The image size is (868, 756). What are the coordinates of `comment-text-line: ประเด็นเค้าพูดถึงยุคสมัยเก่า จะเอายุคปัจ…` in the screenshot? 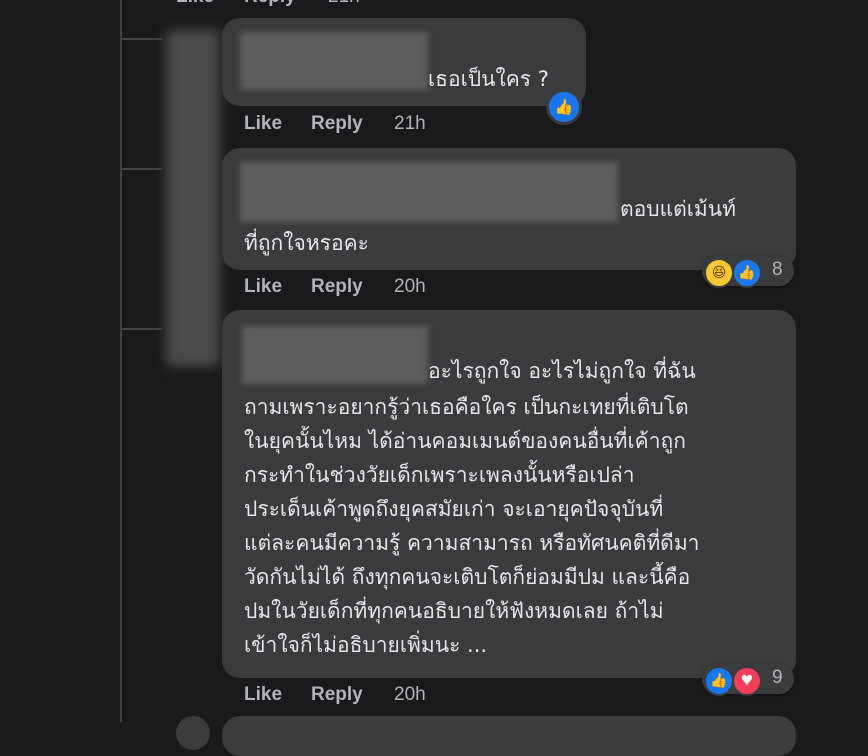 It's located at (454, 509).